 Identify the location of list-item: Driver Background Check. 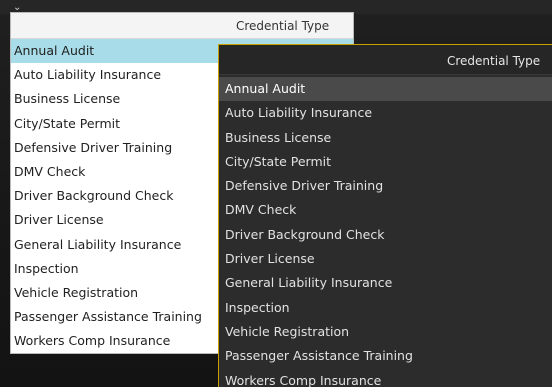
(385, 235).